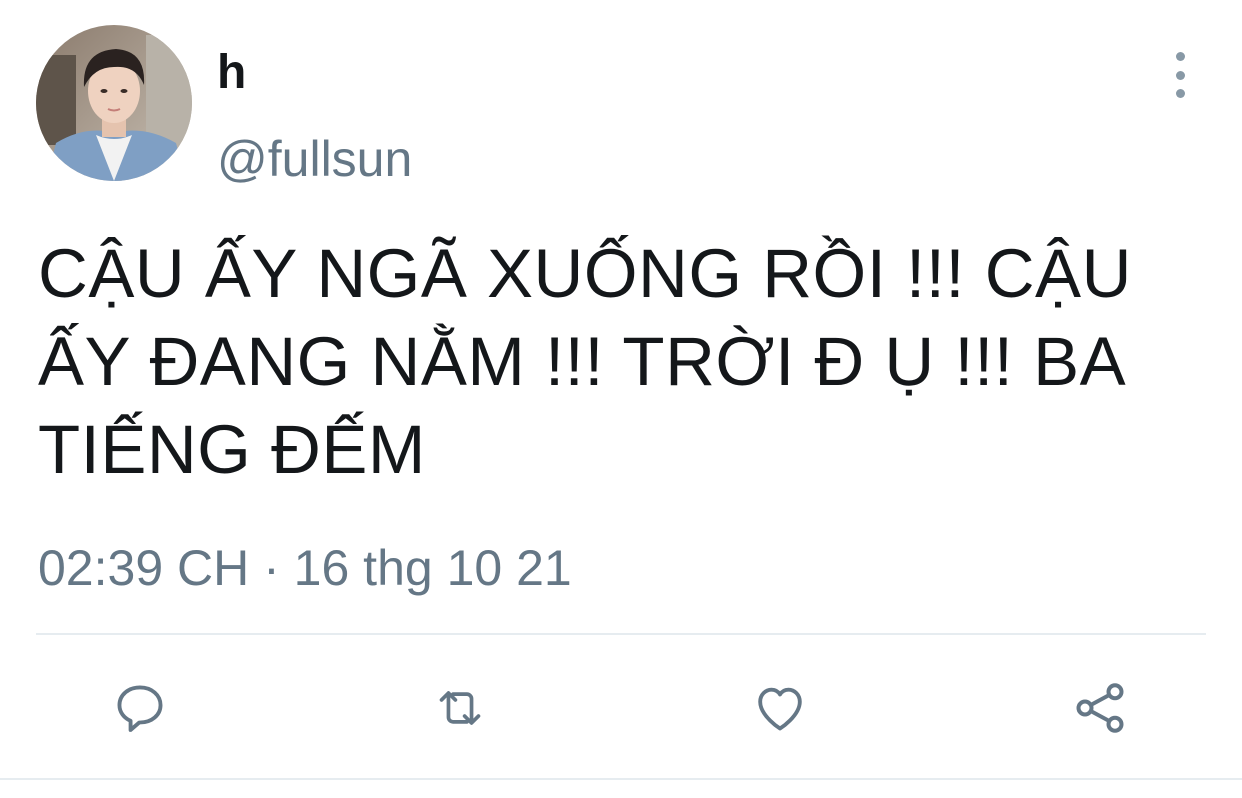 This screenshot has width=1242, height=798. I want to click on avatar, so click(114, 103).